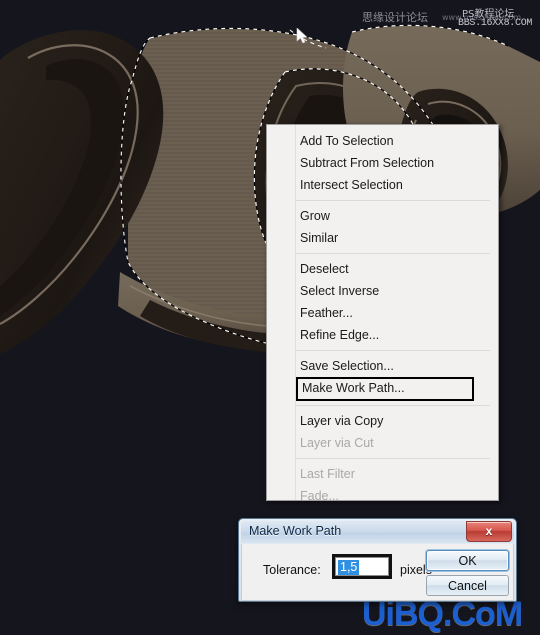 This screenshot has width=540, height=635. Describe the element at coordinates (382, 238) in the screenshot. I see `menu-item-similar: Similar` at that location.